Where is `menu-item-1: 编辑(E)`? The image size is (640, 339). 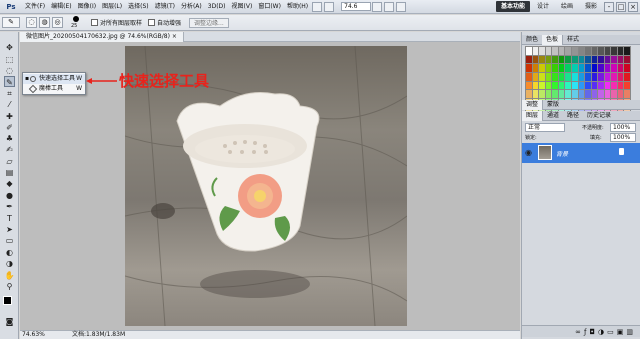
menu-item-1: 编辑(E) is located at coordinates (61, 7).